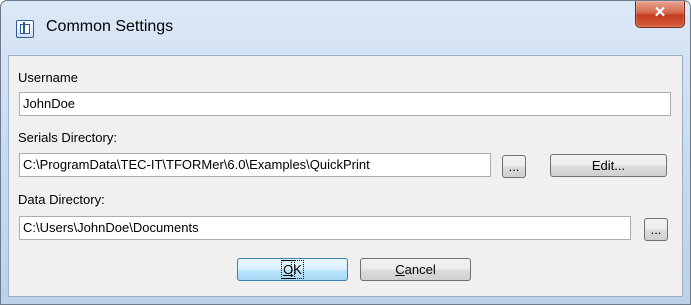 This screenshot has height=305, width=691. I want to click on cancel-button-label: Cancel, so click(415, 269).